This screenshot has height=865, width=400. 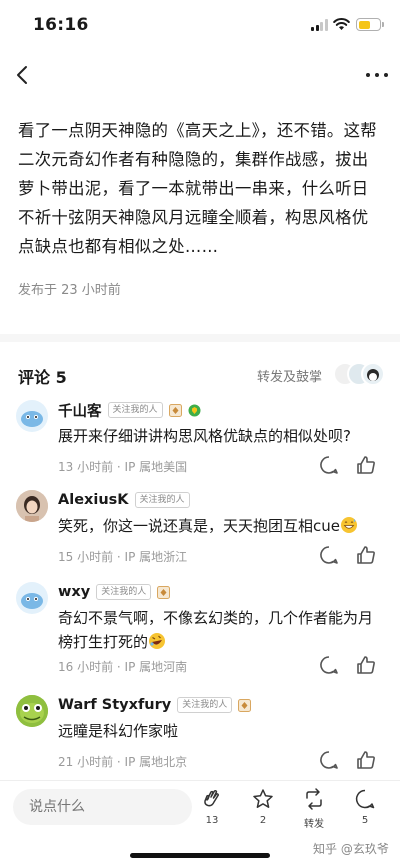 I want to click on comment-count: 5, so click(x=365, y=820).